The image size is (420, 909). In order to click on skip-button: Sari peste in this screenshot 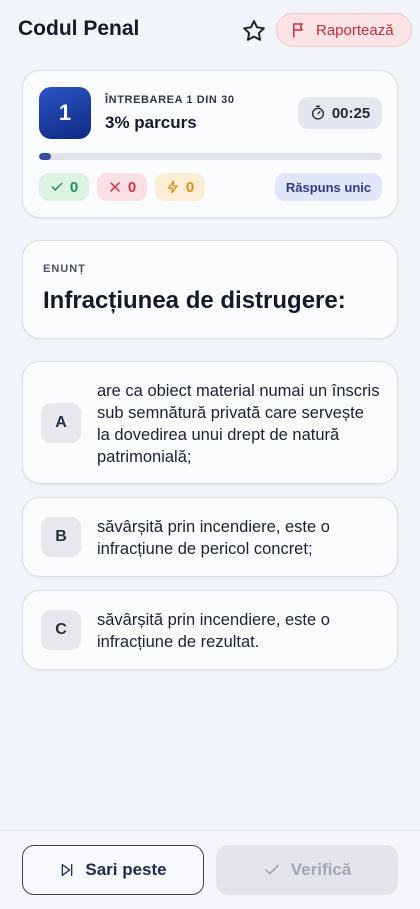, I will do `click(113, 870)`.